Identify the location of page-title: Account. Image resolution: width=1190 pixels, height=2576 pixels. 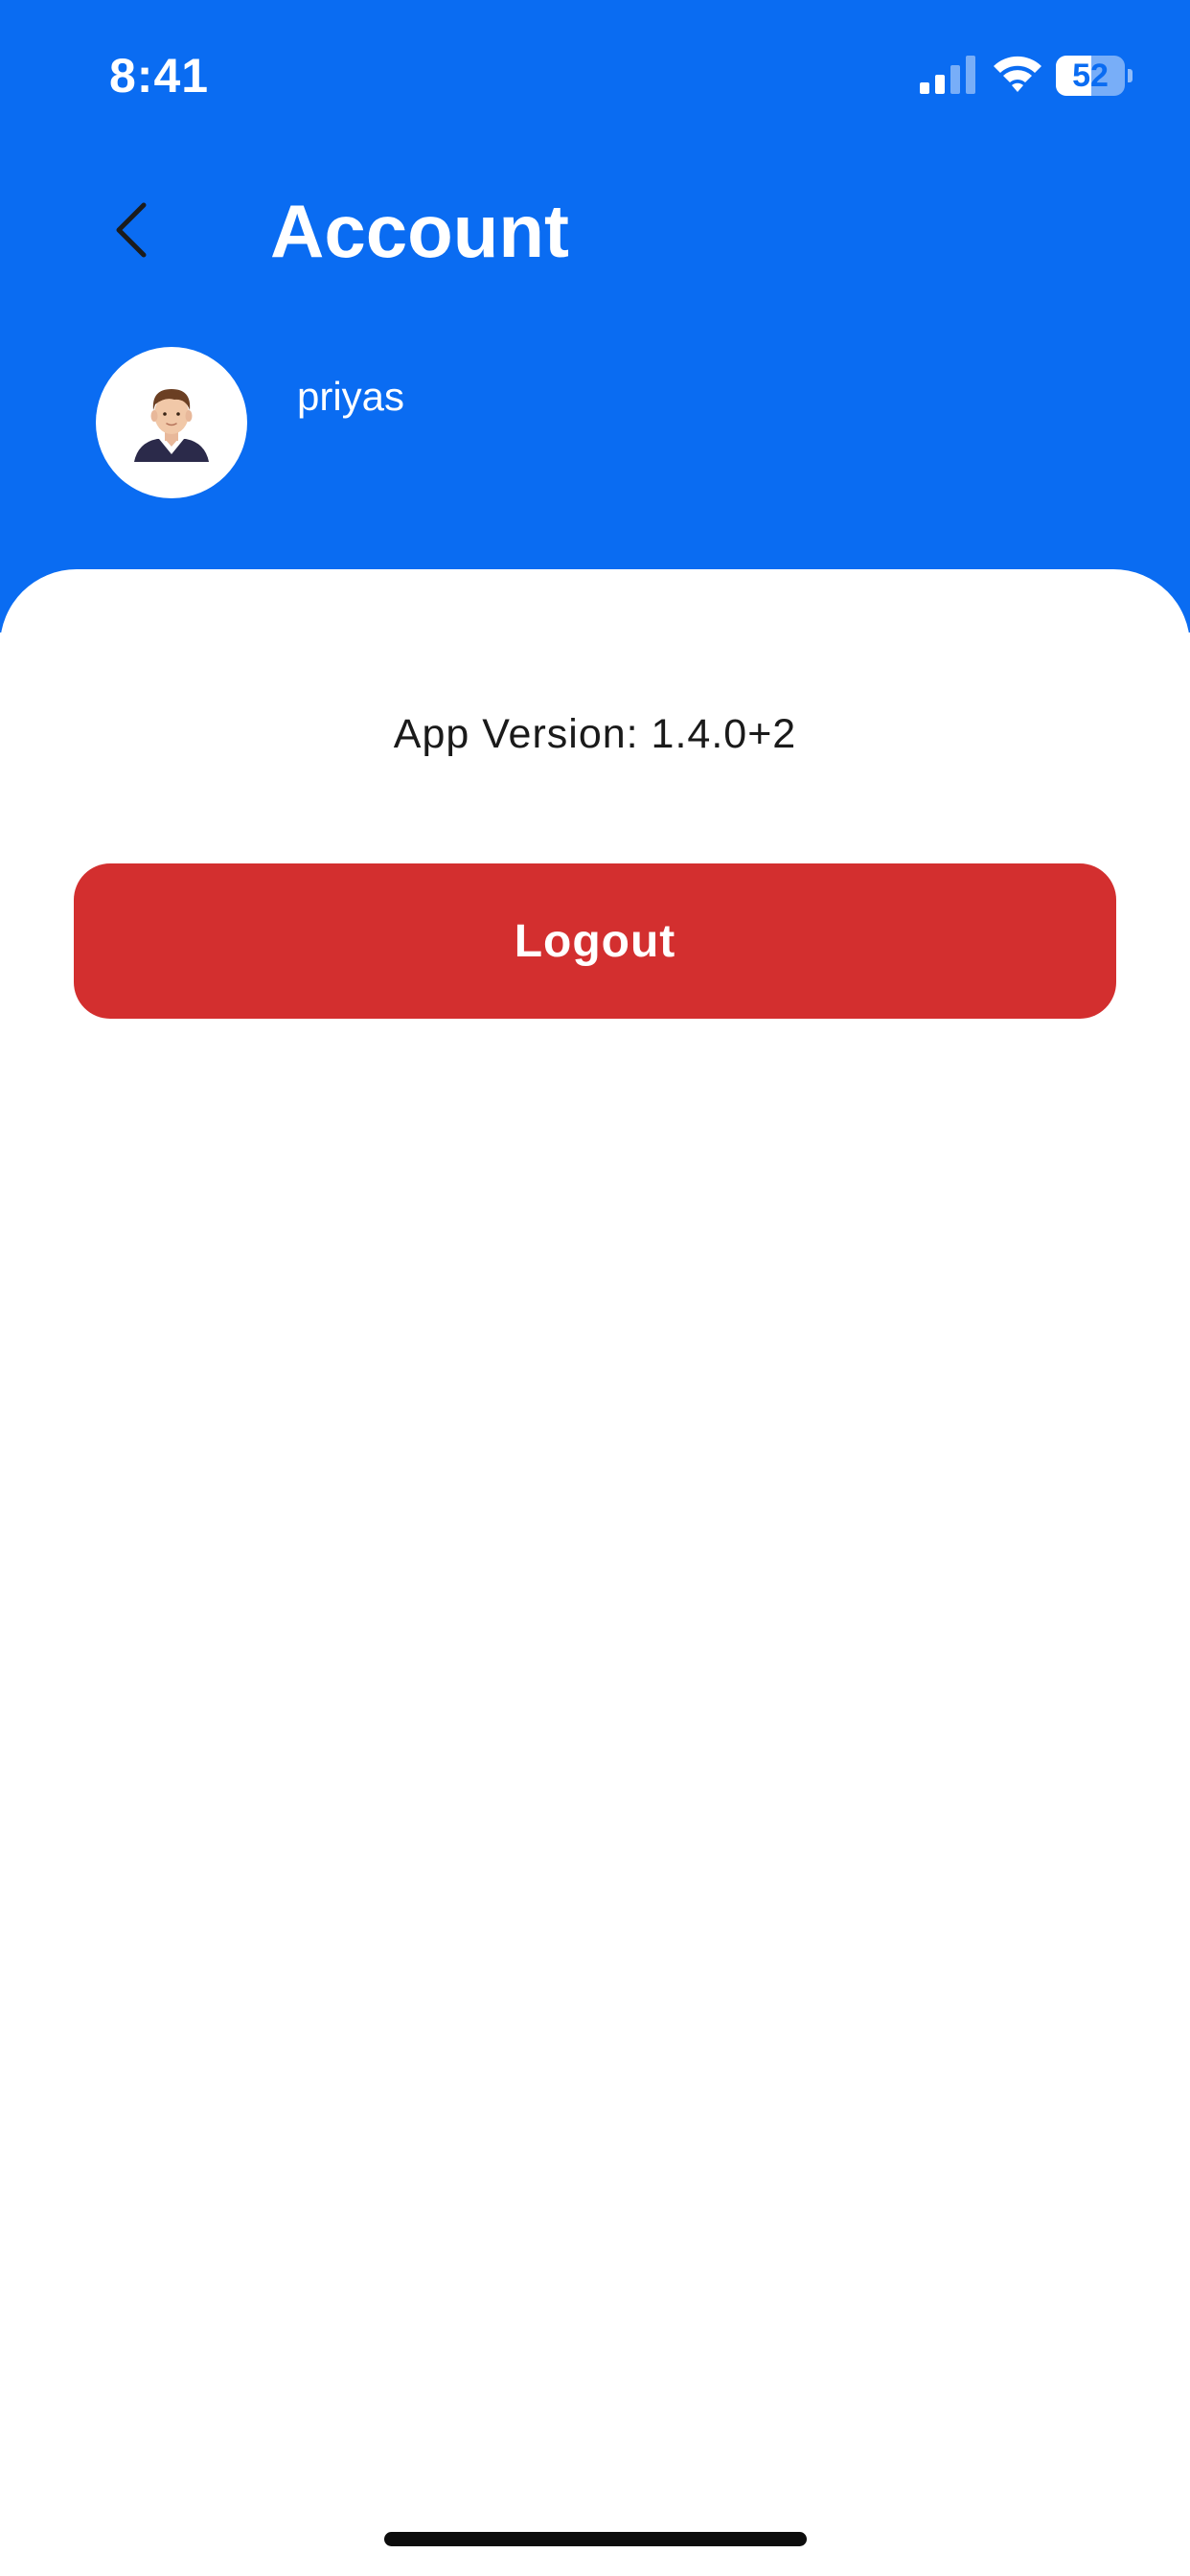
(420, 231).